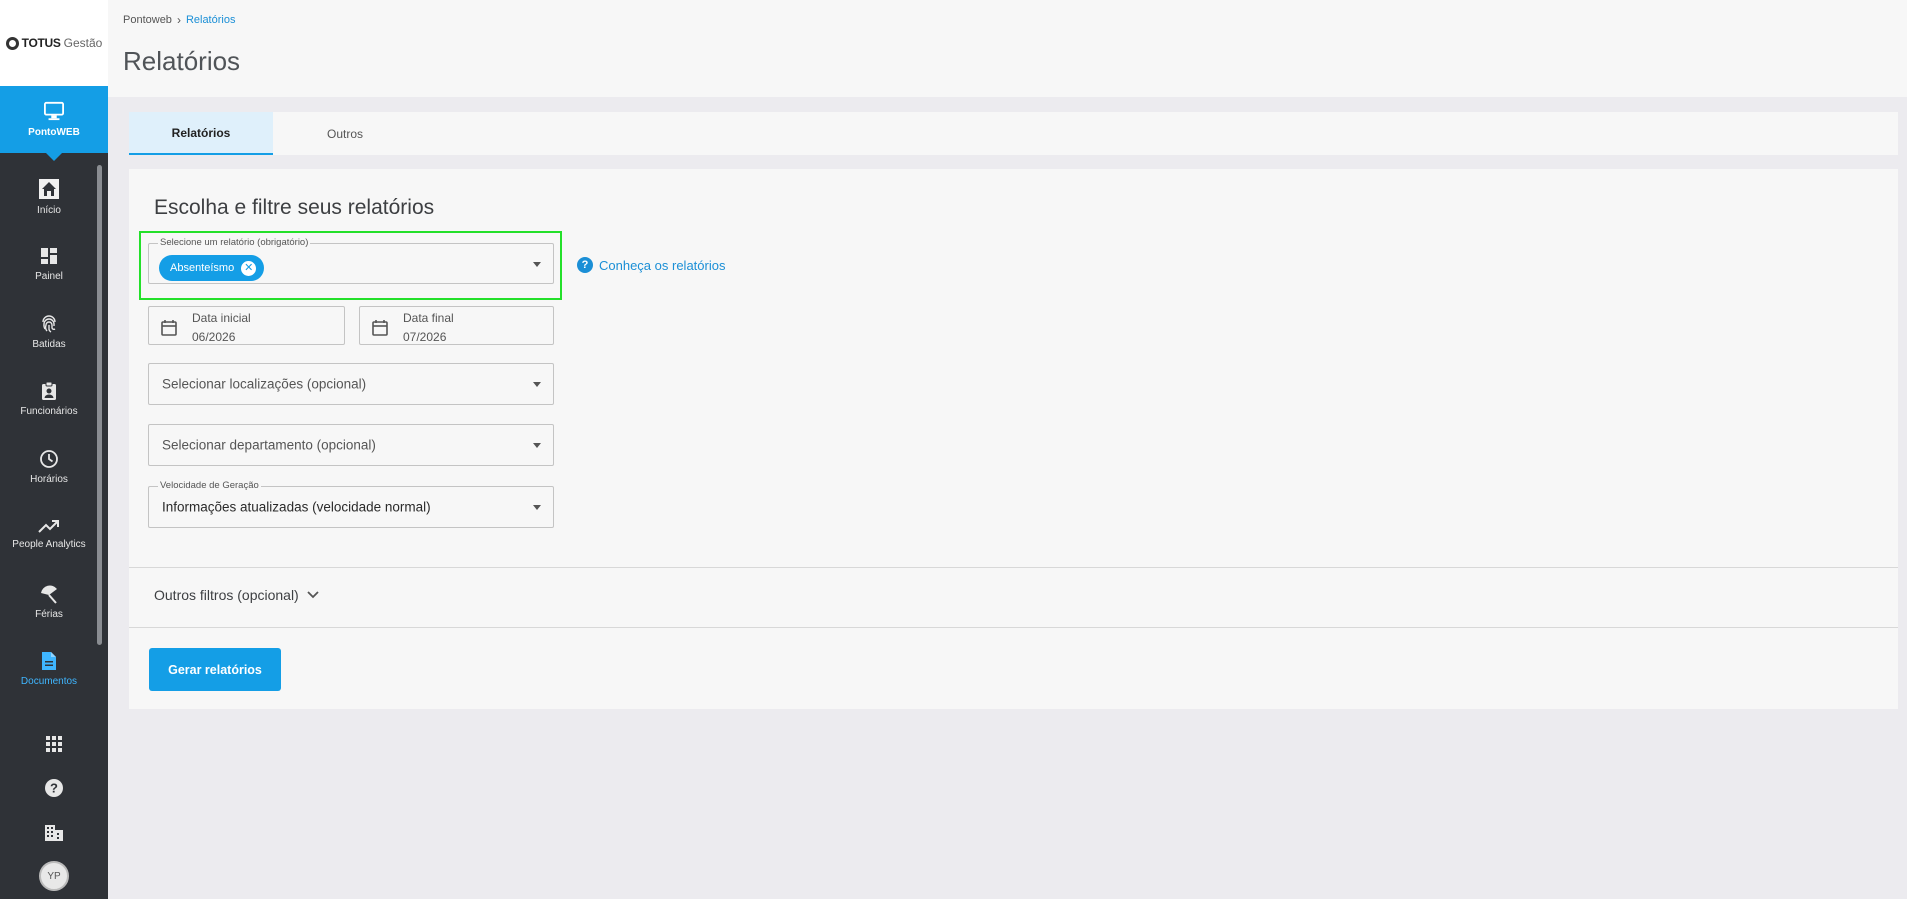 Image resolution: width=1907 pixels, height=899 pixels. What do you see at coordinates (49, 682) in the screenshot?
I see `sidebar-item-label: Documentos` at bounding box center [49, 682].